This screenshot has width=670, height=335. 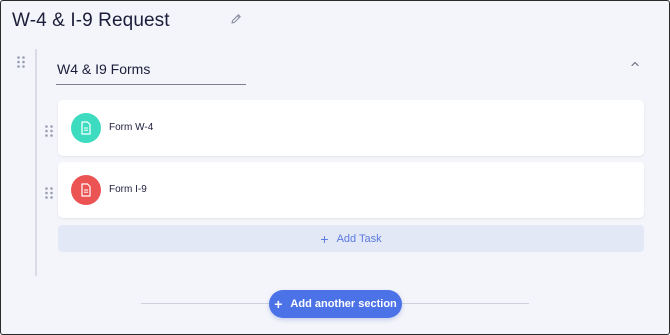 I want to click on chevron-up-icon, so click(x=635, y=64).